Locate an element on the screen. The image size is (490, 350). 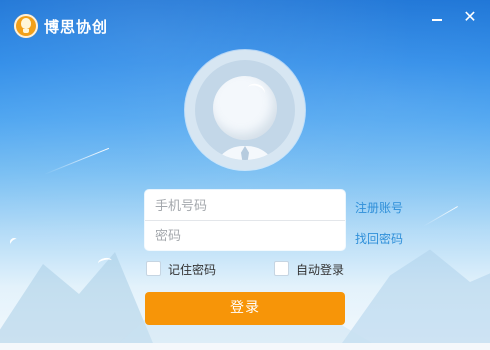
close-icon: ✕ is located at coordinates (470, 16).